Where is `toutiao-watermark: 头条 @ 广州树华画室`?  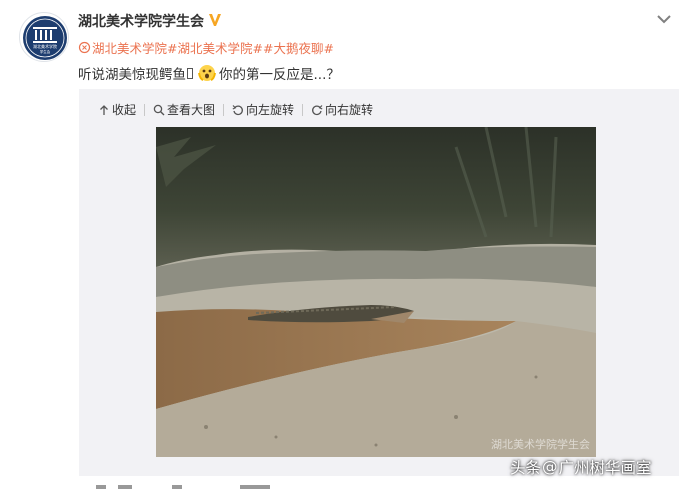 toutiao-watermark: 头条 @ 广州树华画室 is located at coordinates (581, 467).